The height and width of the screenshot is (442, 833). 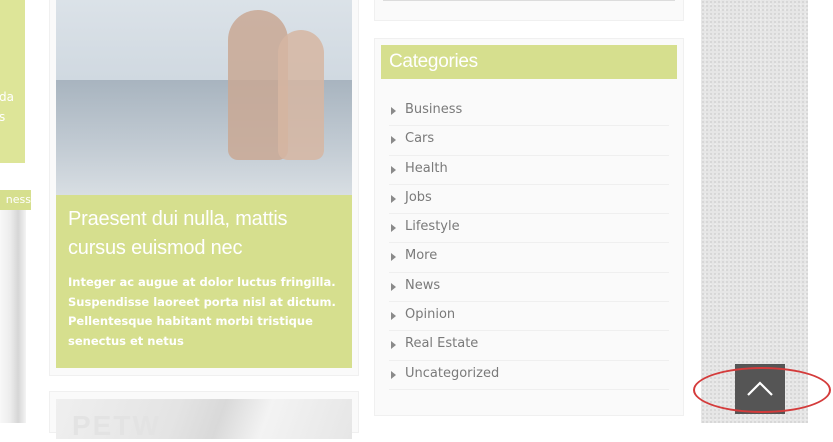 What do you see at coordinates (420, 139) in the screenshot?
I see `category-label: Cars` at bounding box center [420, 139].